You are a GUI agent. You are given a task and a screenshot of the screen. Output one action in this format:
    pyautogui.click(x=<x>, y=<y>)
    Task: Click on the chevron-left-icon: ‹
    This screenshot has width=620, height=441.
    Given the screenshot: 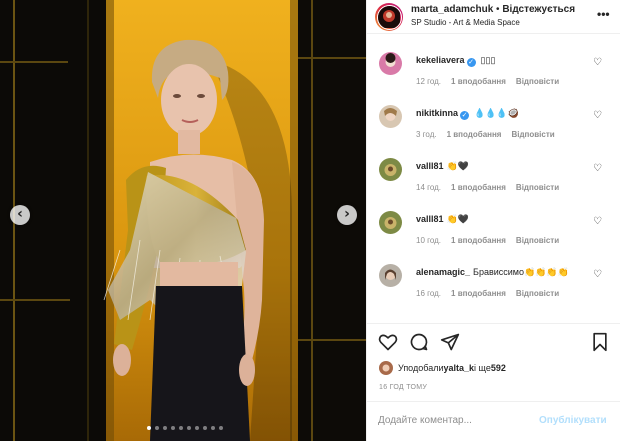 What is the action you would take?
    pyautogui.click(x=20, y=214)
    